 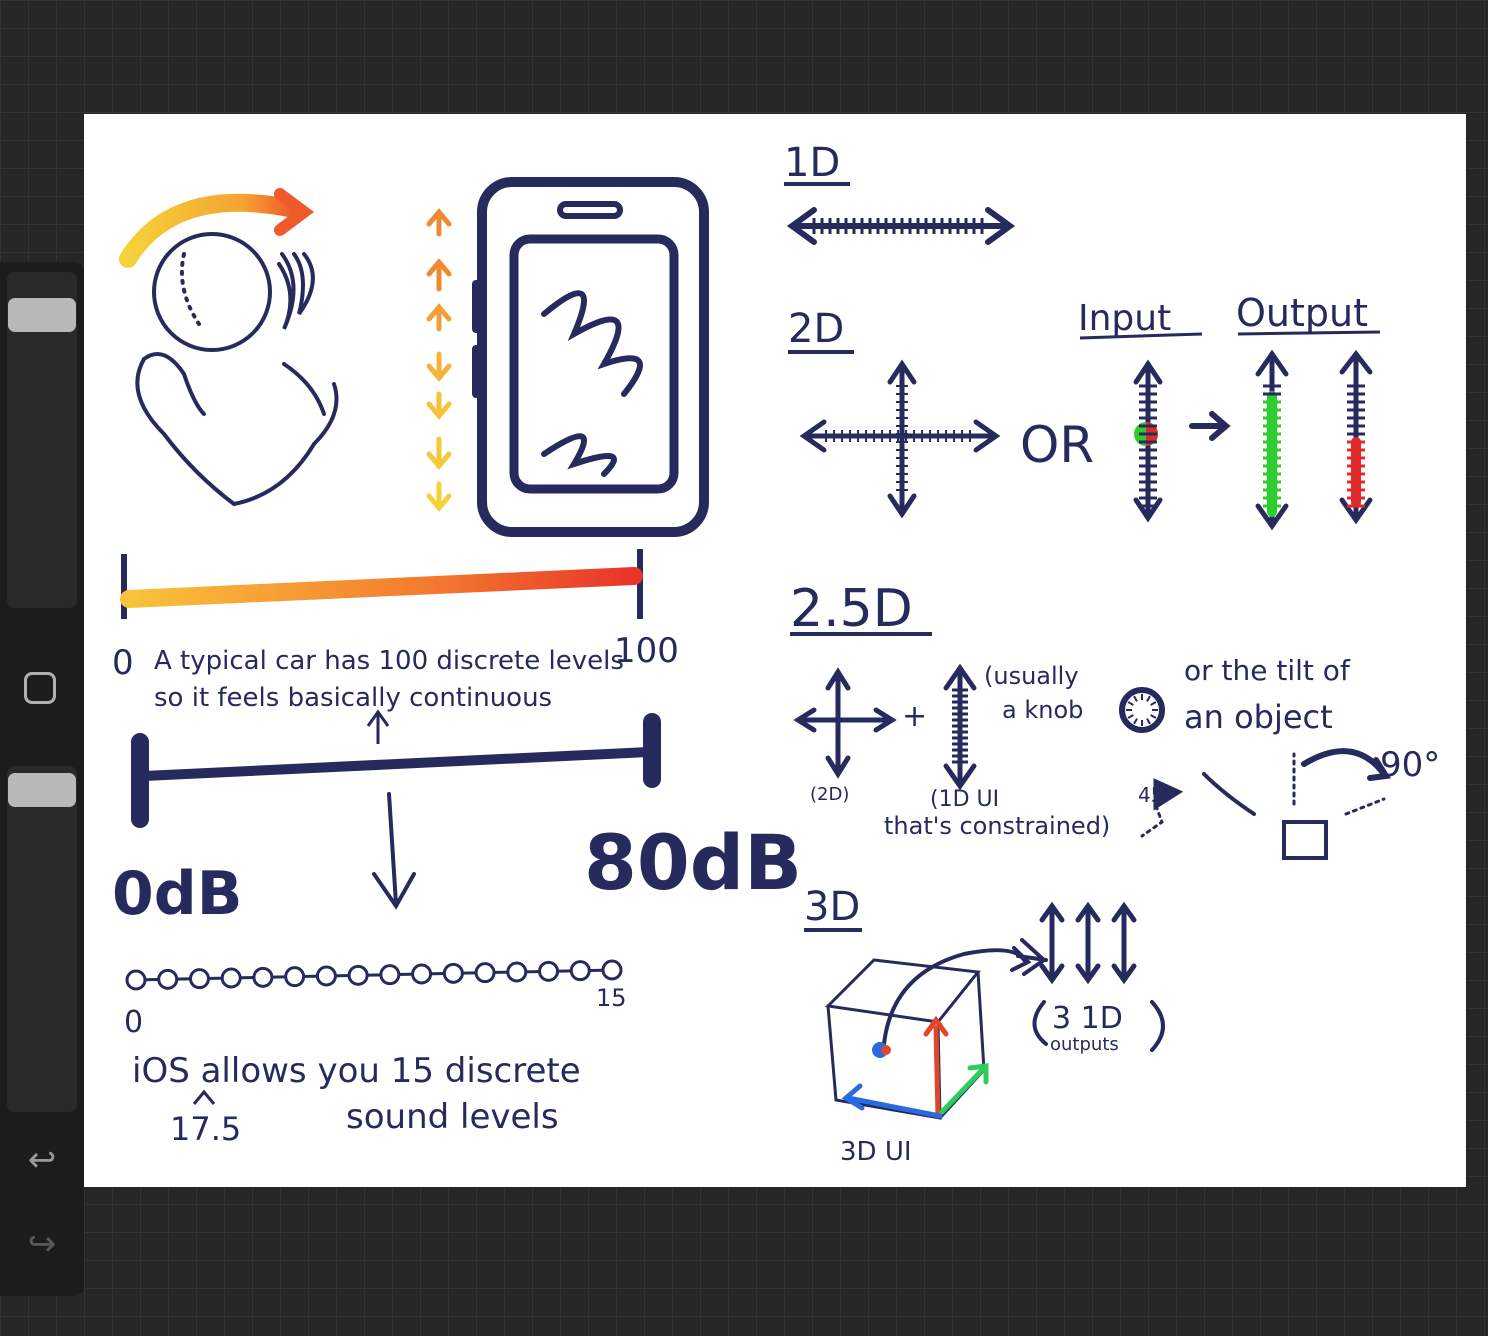 What do you see at coordinates (590, 357) in the screenshot?
I see `phone-illustration` at bounding box center [590, 357].